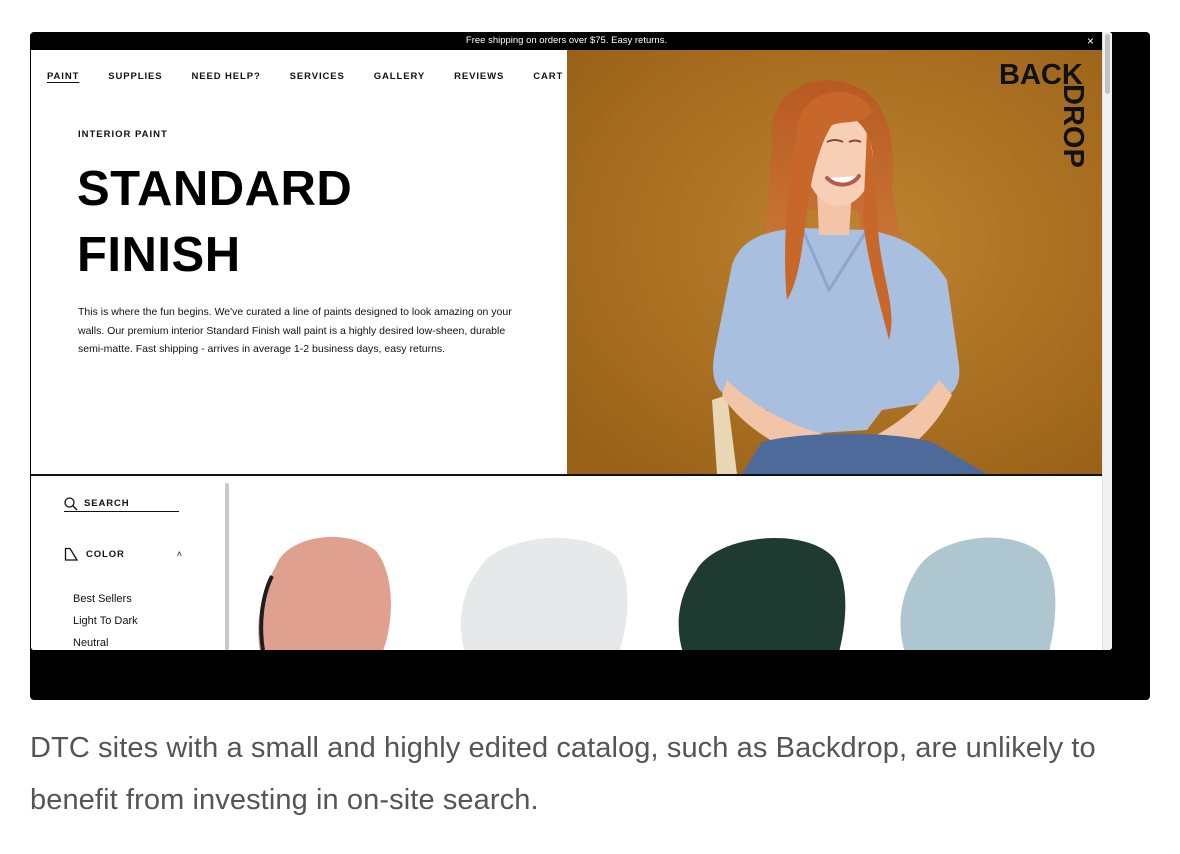 The width and height of the screenshot is (1180, 854). Describe the element at coordinates (978, 588) in the screenshot. I see `product-swatch-pale-blue` at that location.